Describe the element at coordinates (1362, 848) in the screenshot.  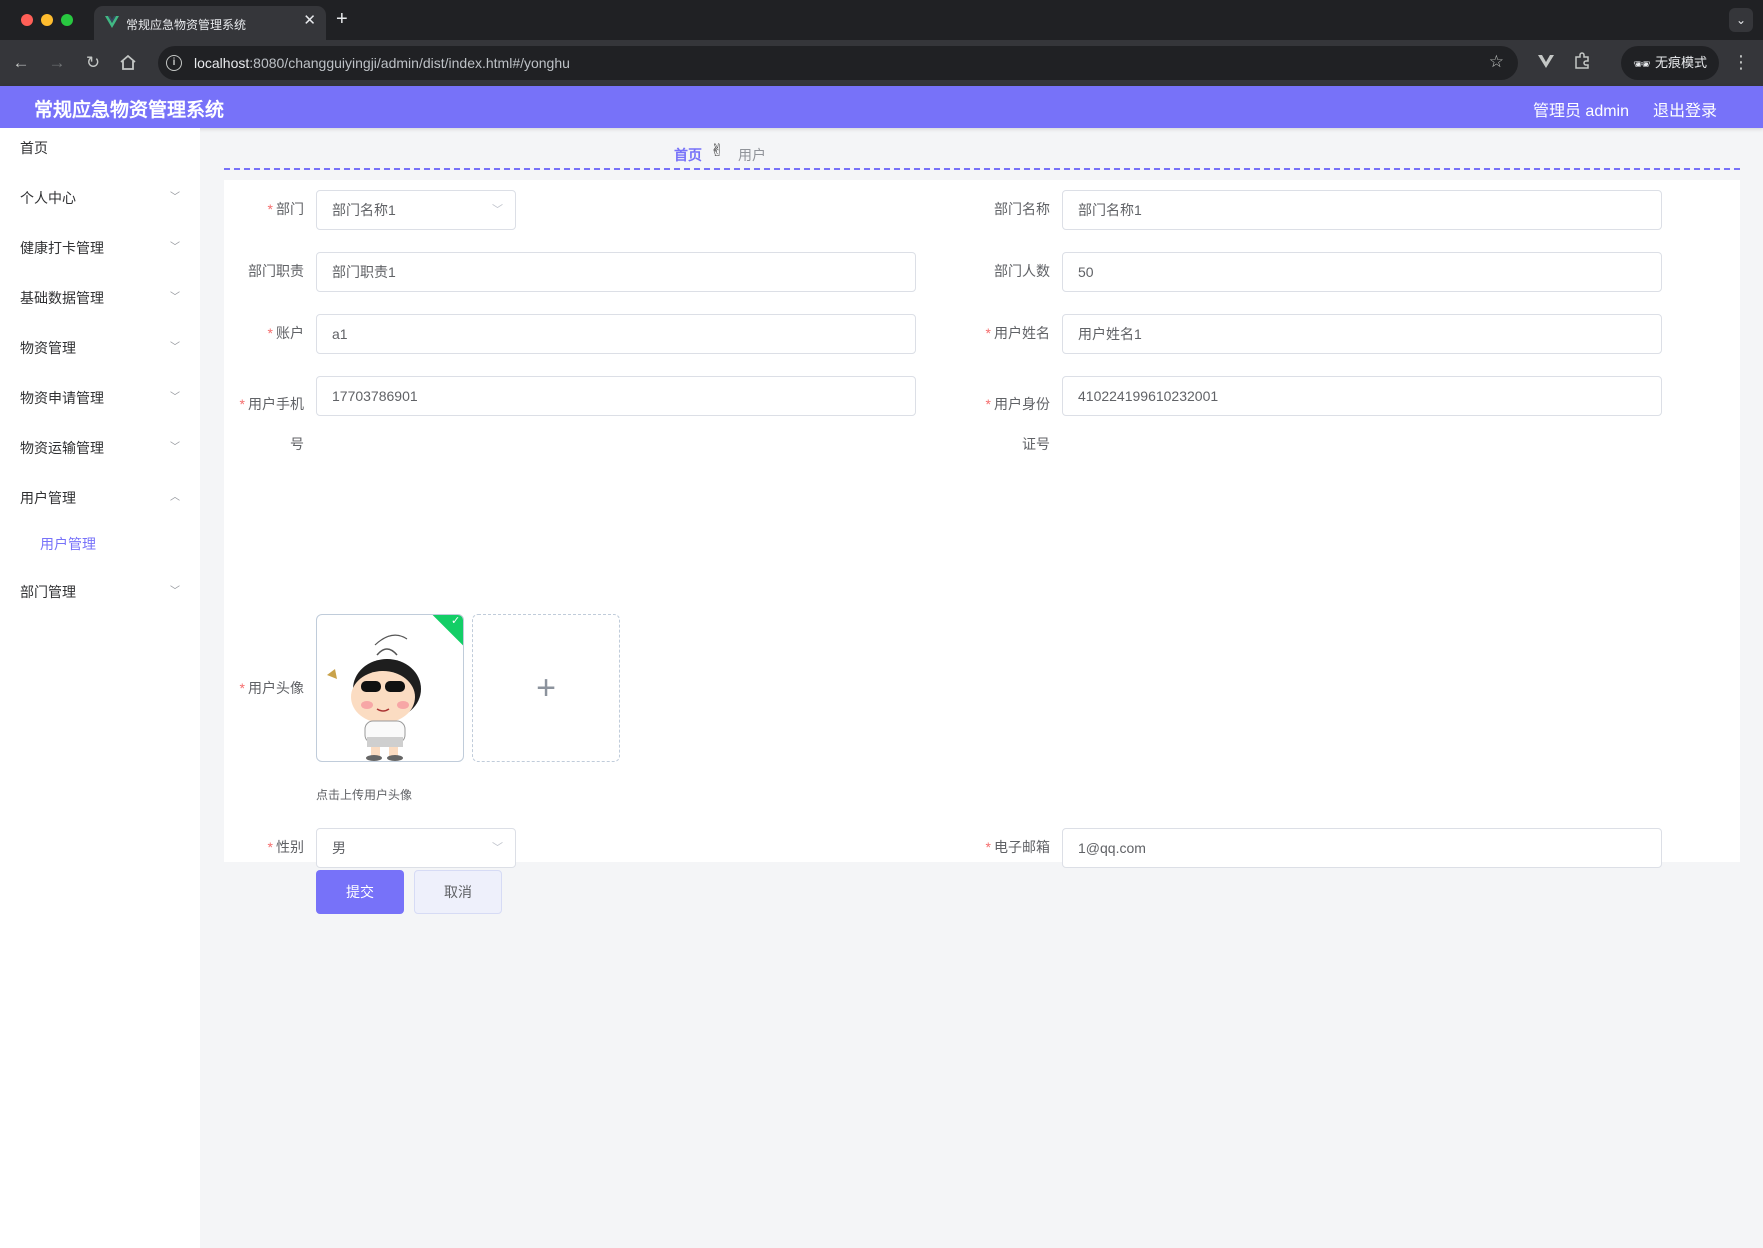
I see `email-field: 1@qq.com` at that location.